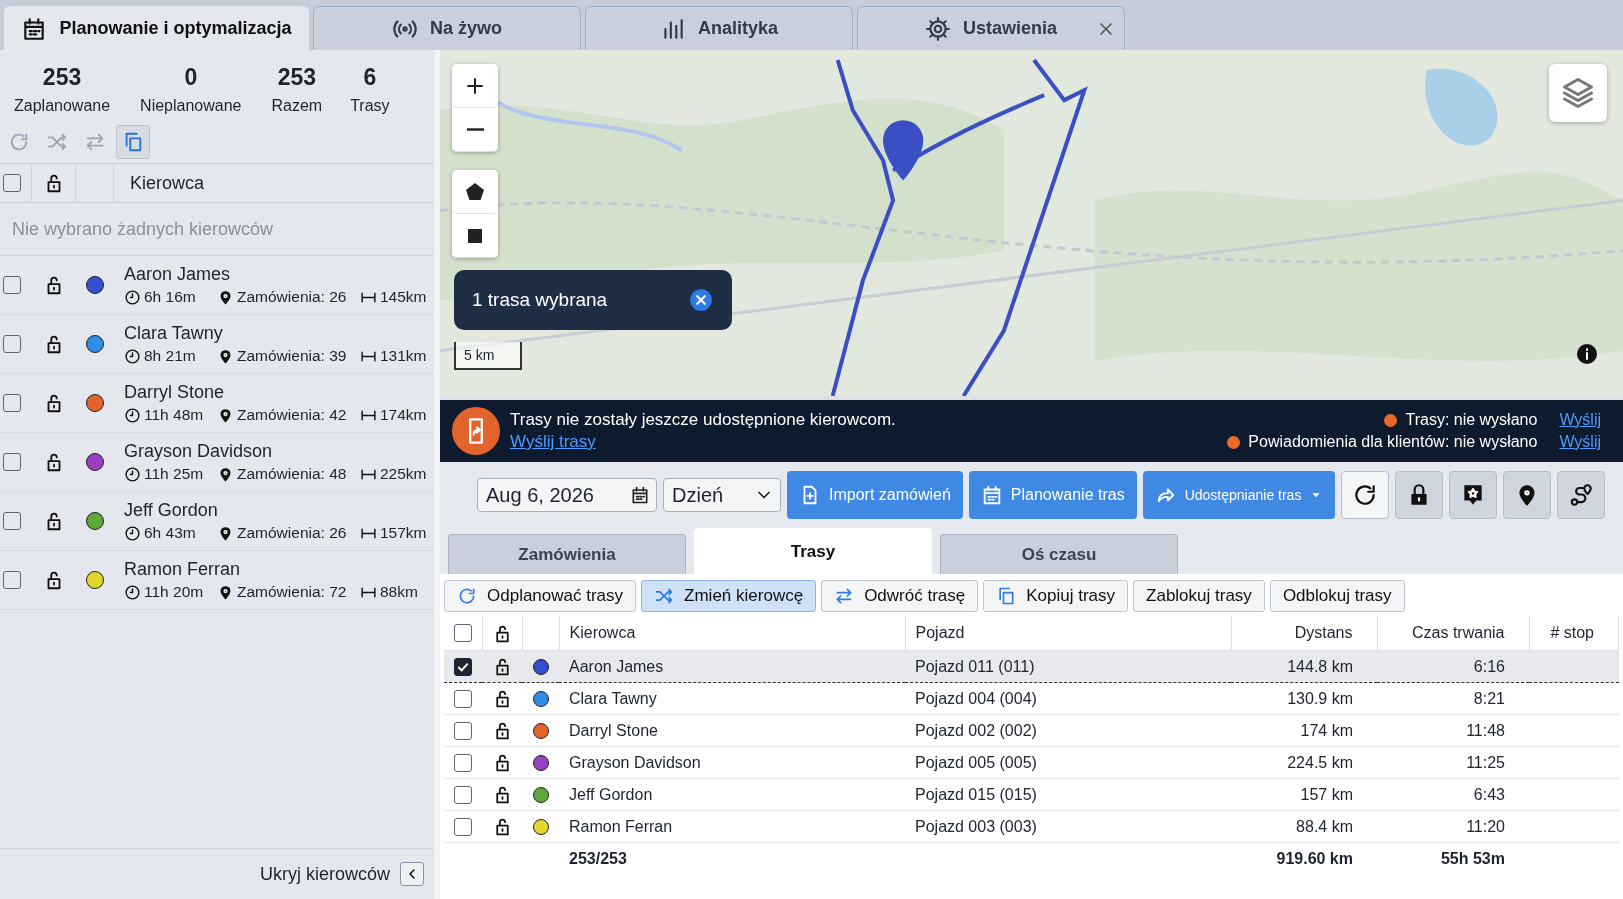 The image size is (1623, 899). Describe the element at coordinates (1485, 730) in the screenshot. I see `table-cell: 11:48` at that location.